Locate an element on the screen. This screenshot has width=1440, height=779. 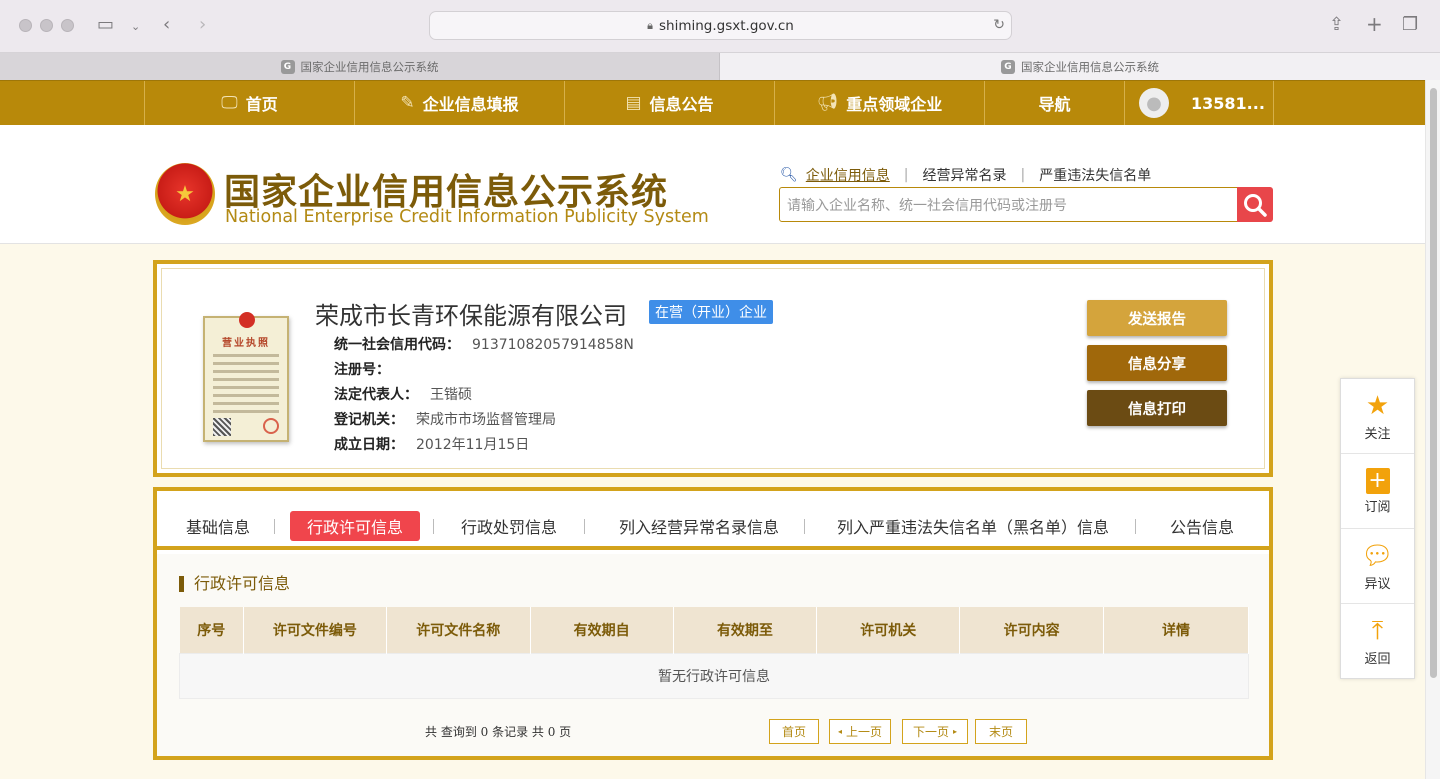
tab-admin-penalty: 行政处罚信息 is located at coordinates (509, 526).